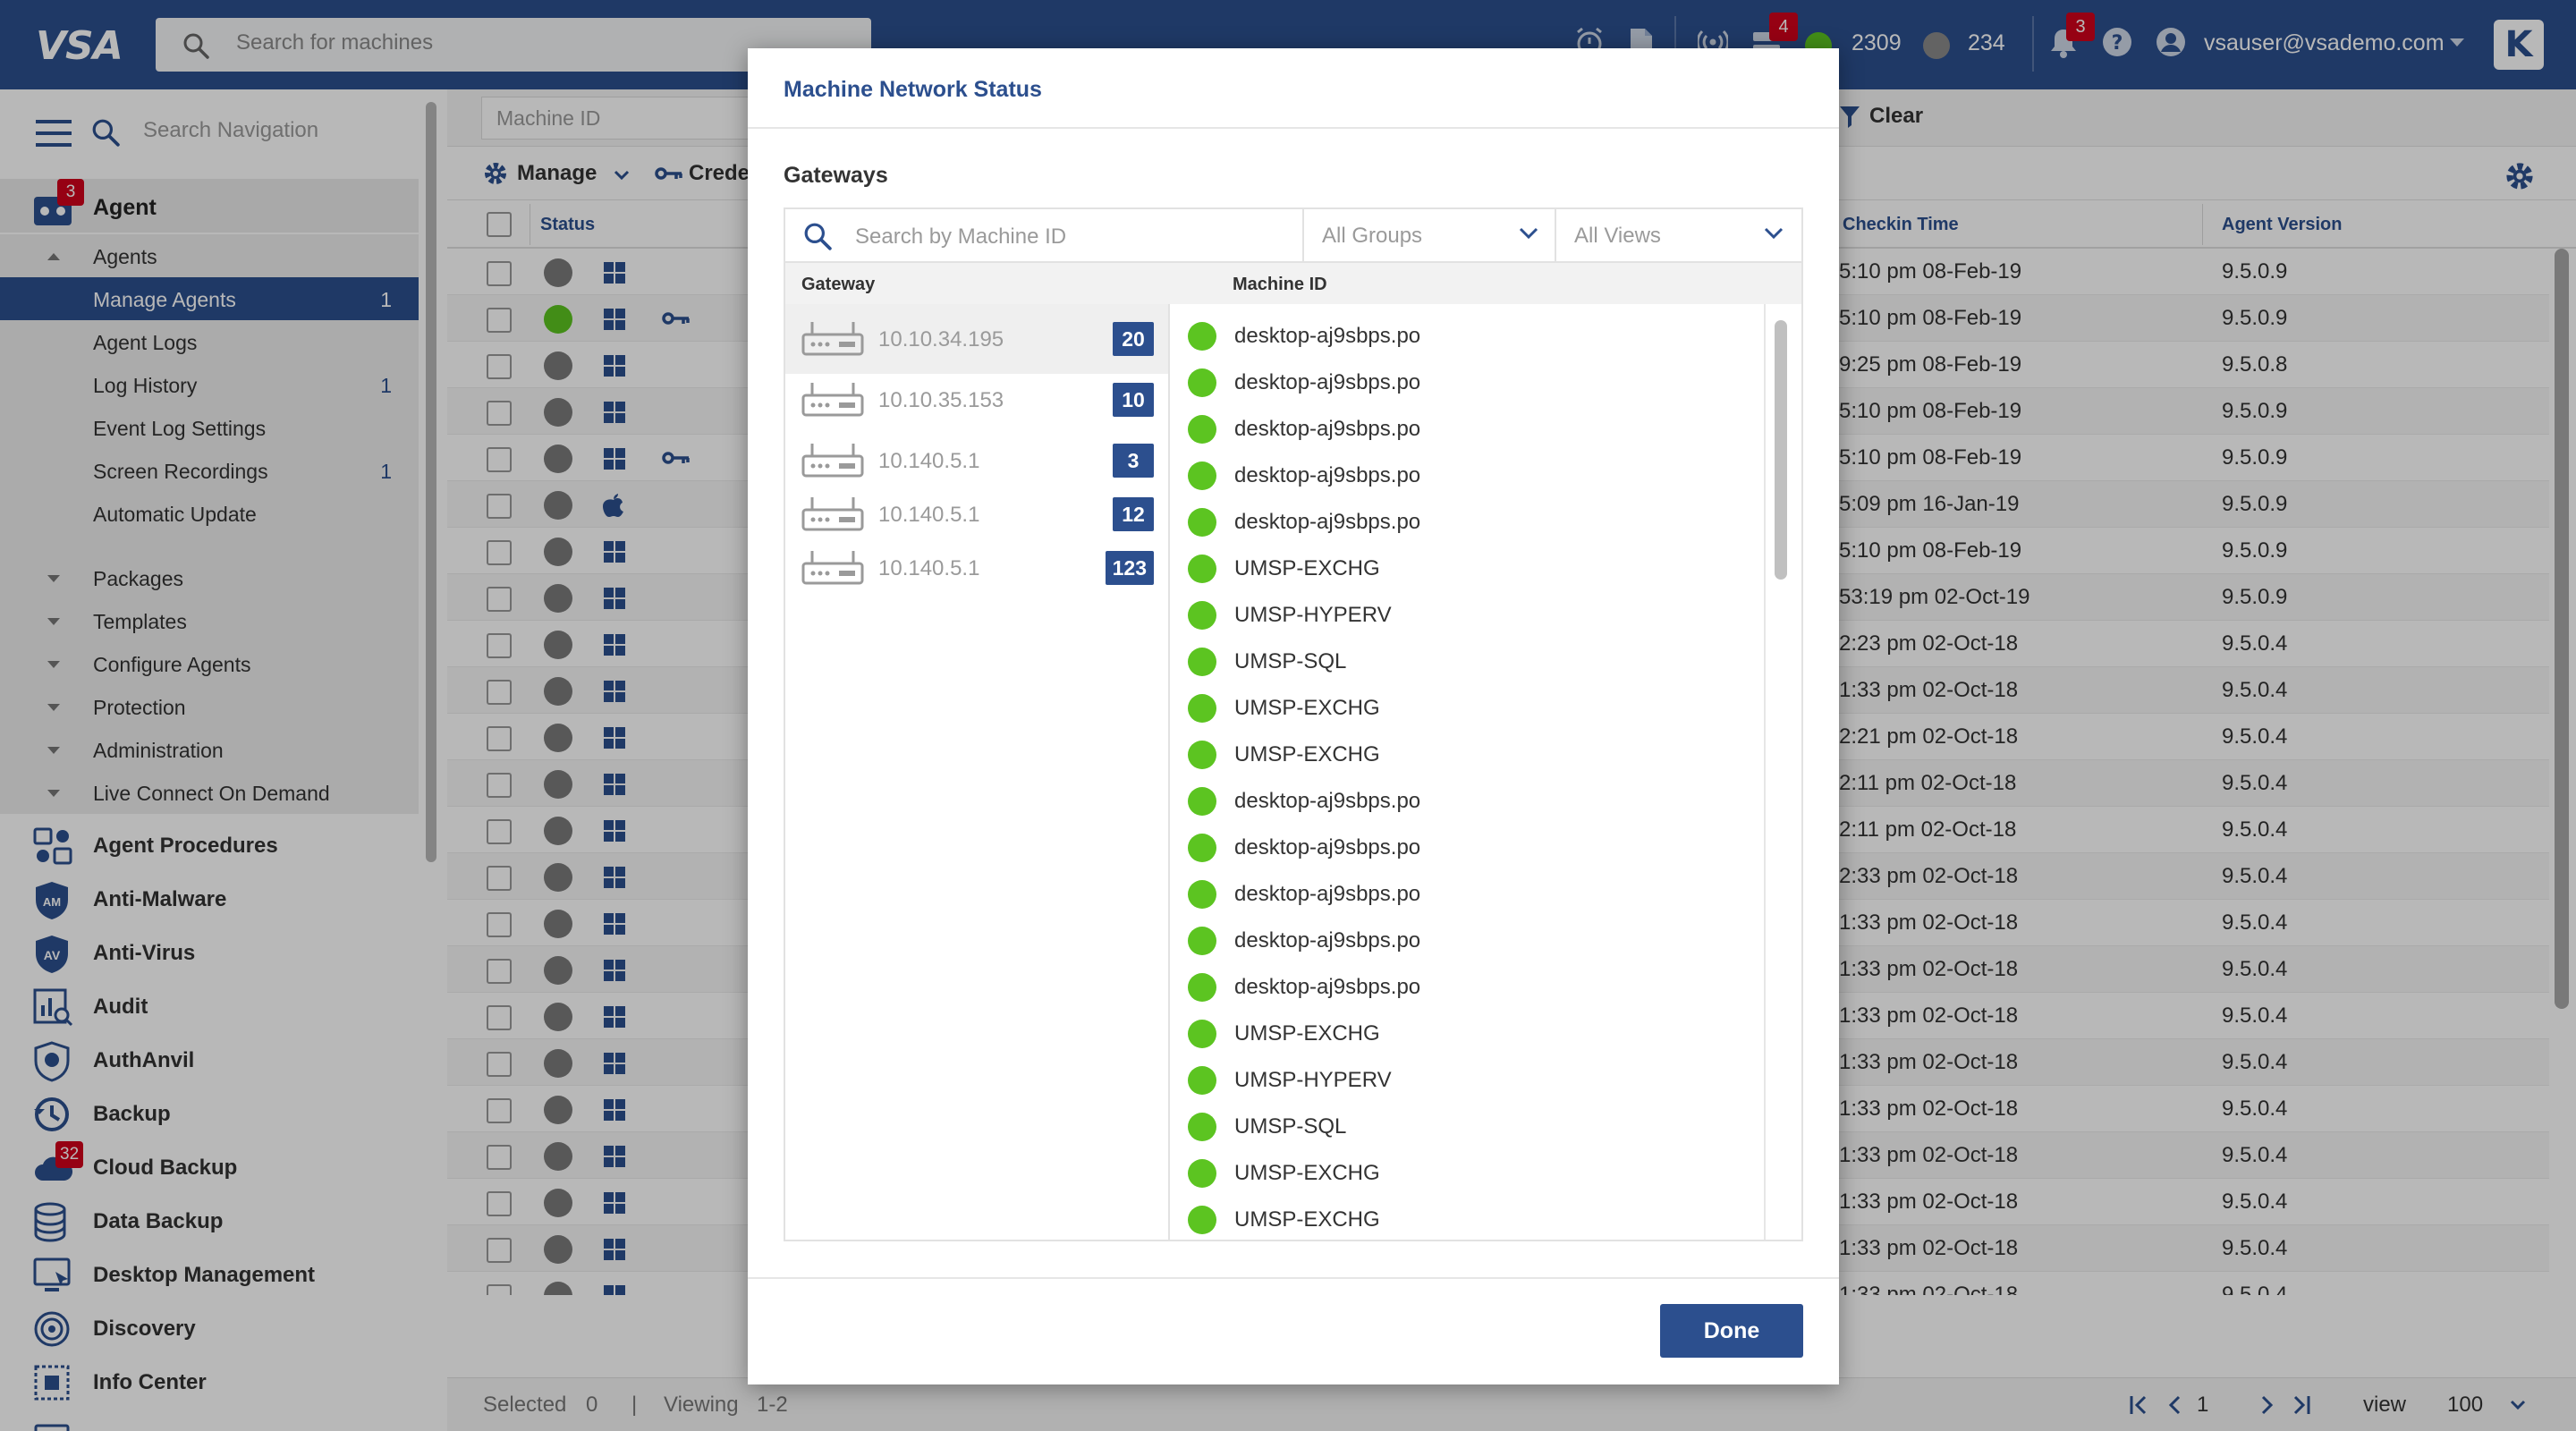 The image size is (2576, 1431). Describe the element at coordinates (1133, 339) in the screenshot. I see `gateway-machine-count: 20` at that location.